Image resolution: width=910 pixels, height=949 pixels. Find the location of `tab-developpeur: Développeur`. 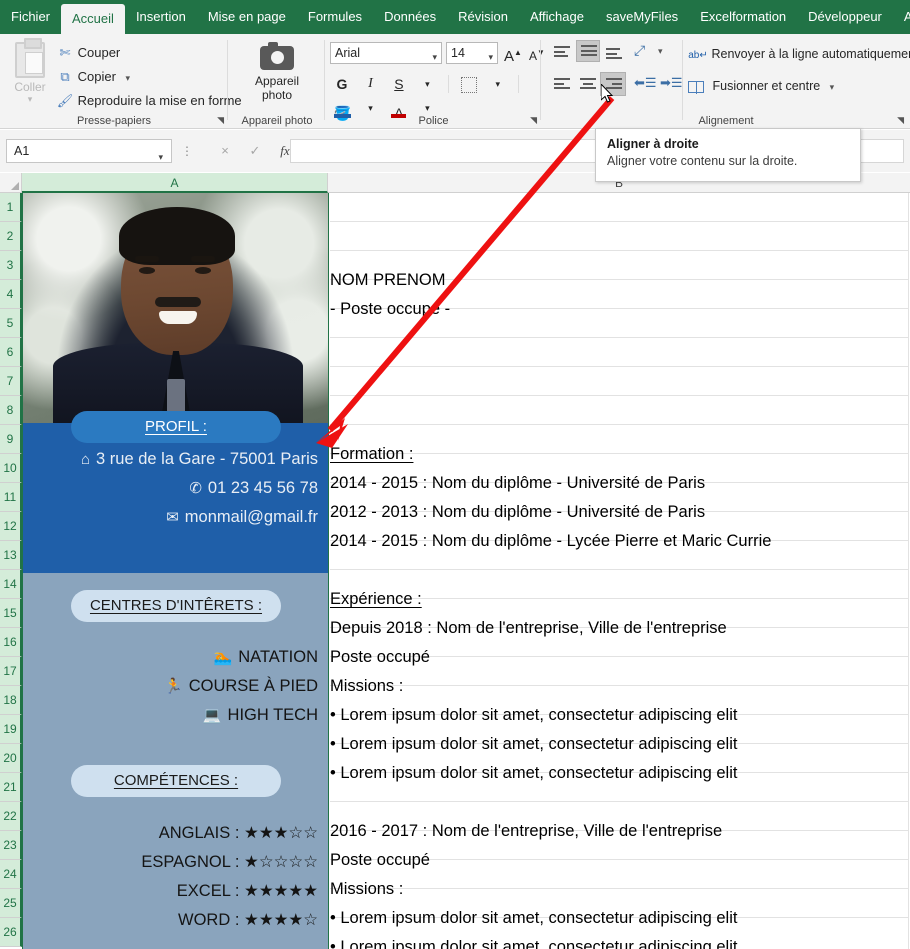

tab-developpeur: Développeur is located at coordinates (845, 17).